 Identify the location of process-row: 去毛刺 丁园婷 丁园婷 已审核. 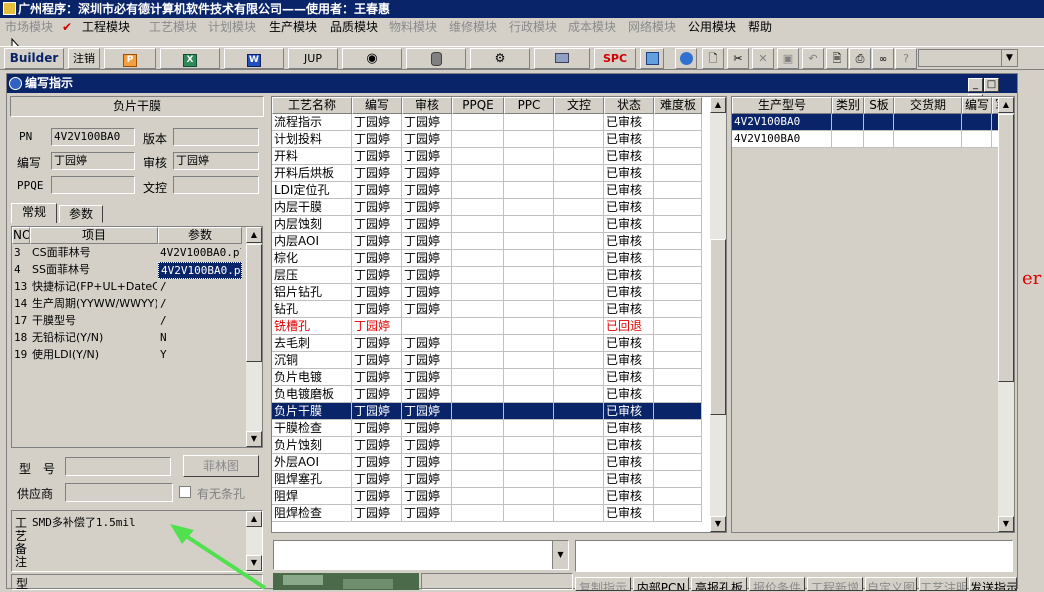
(487, 343).